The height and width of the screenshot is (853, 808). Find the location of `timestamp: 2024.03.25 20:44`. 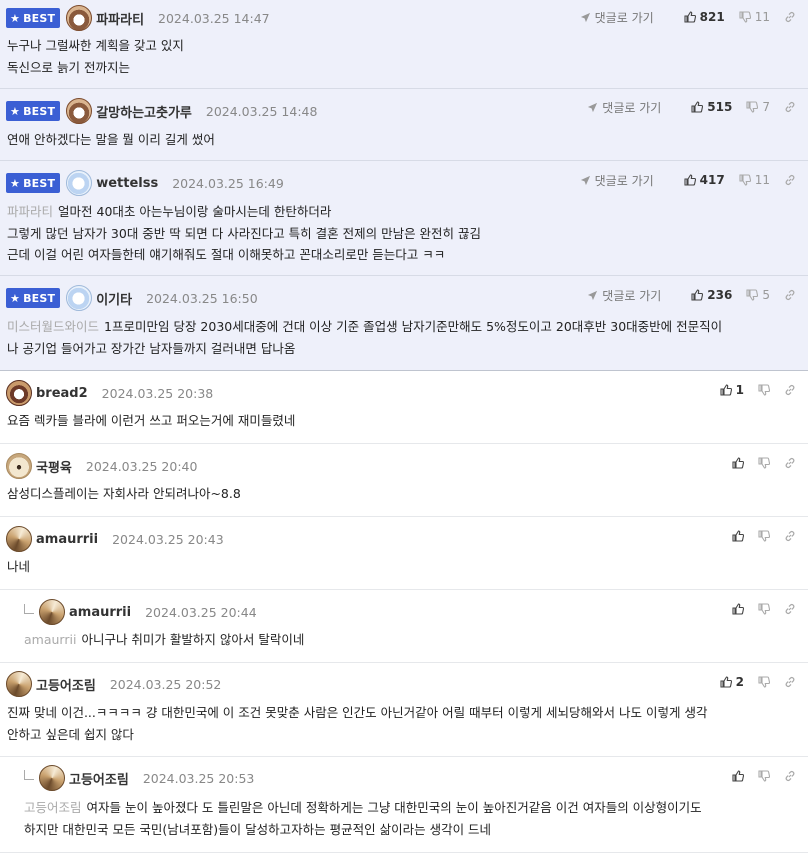

timestamp: 2024.03.25 20:44 is located at coordinates (201, 612).